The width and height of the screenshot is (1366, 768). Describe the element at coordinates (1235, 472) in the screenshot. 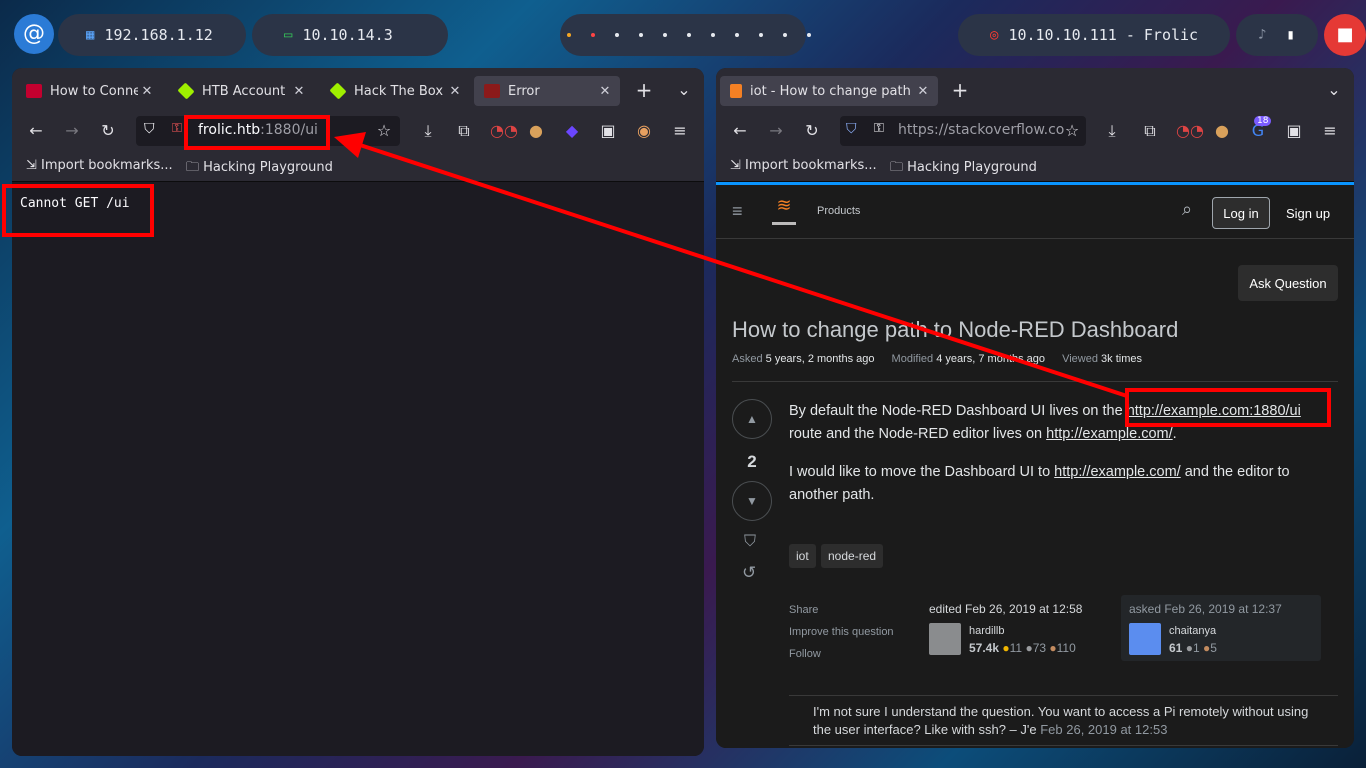

I see `body-p2b-text: and the editor to` at that location.